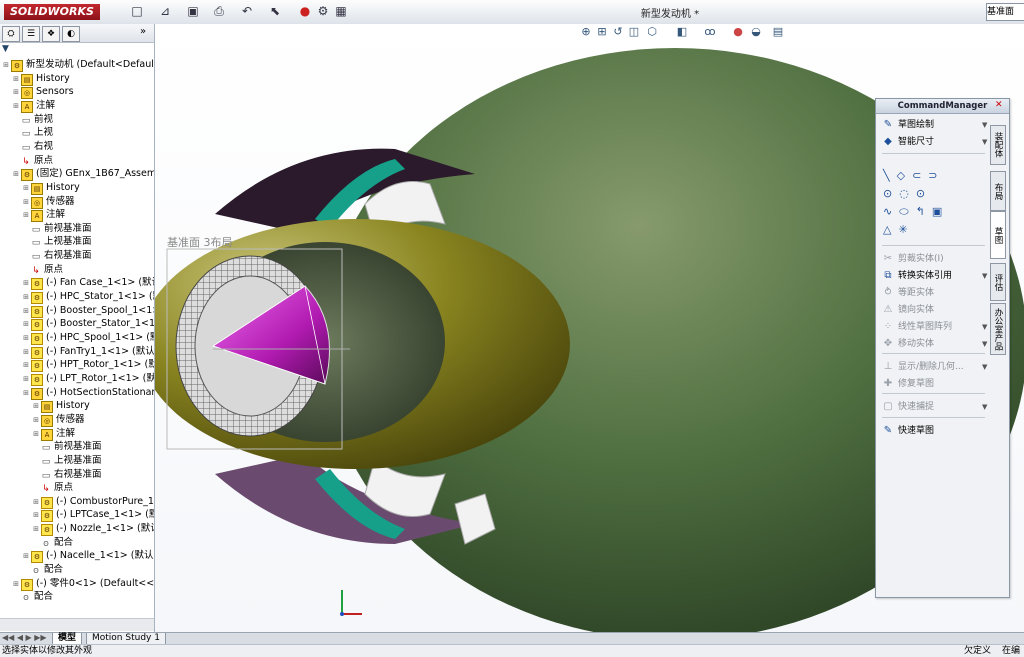  I want to click on command-repair-sketch: ✚ 修复草图, so click(908, 384).